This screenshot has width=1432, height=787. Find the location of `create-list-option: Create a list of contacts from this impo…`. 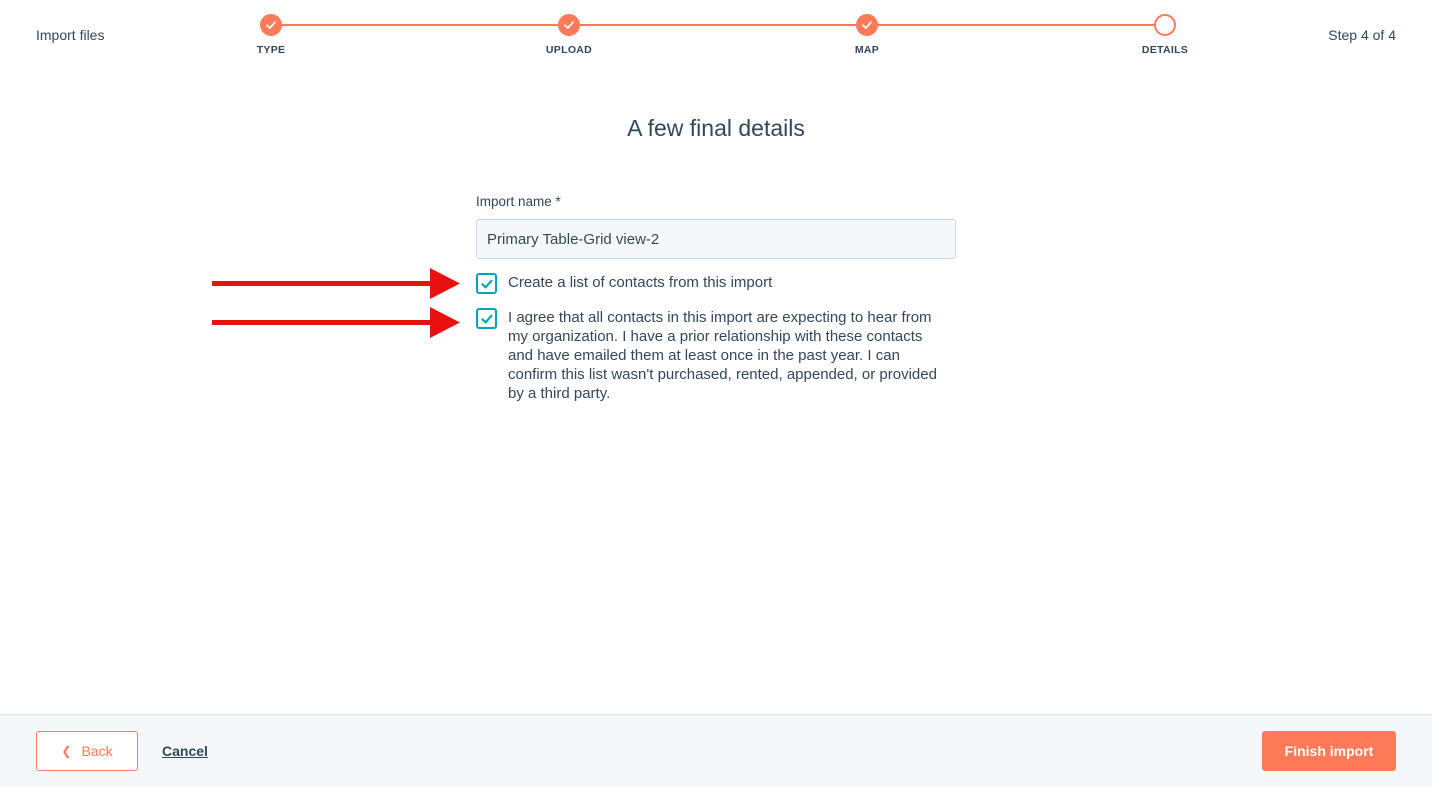

create-list-option: Create a list of contacts from this impo… is located at coordinates (624, 283).